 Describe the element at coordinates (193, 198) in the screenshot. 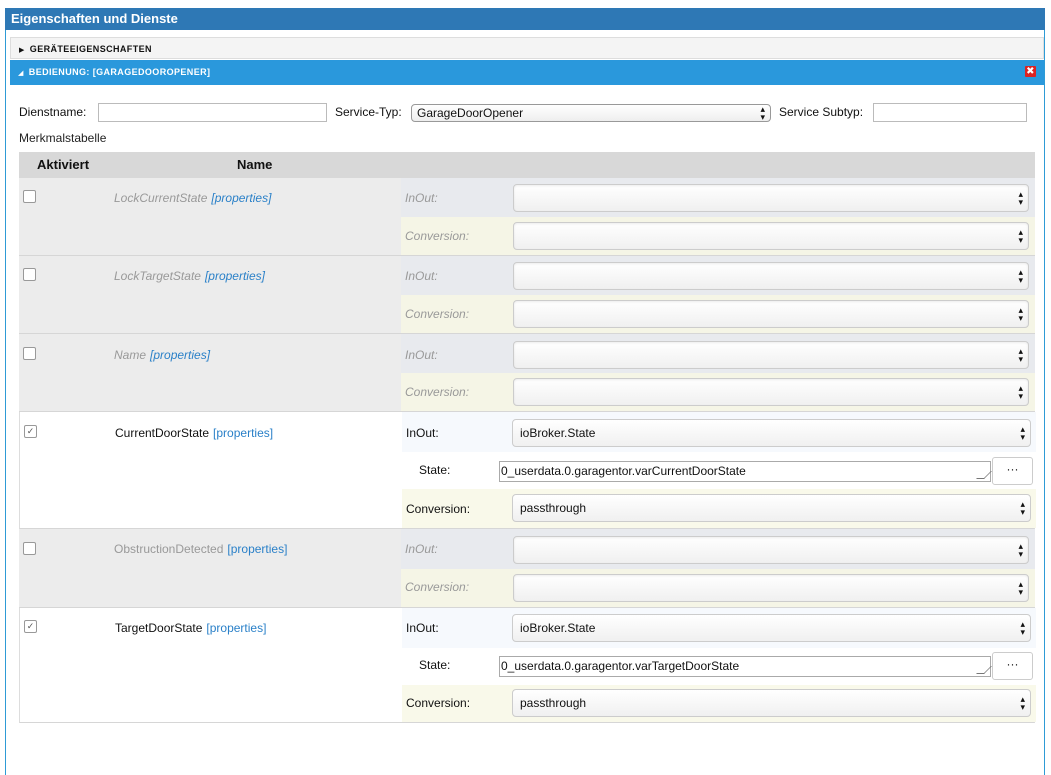

I see `property-name: LockCurrentState [properties]` at that location.